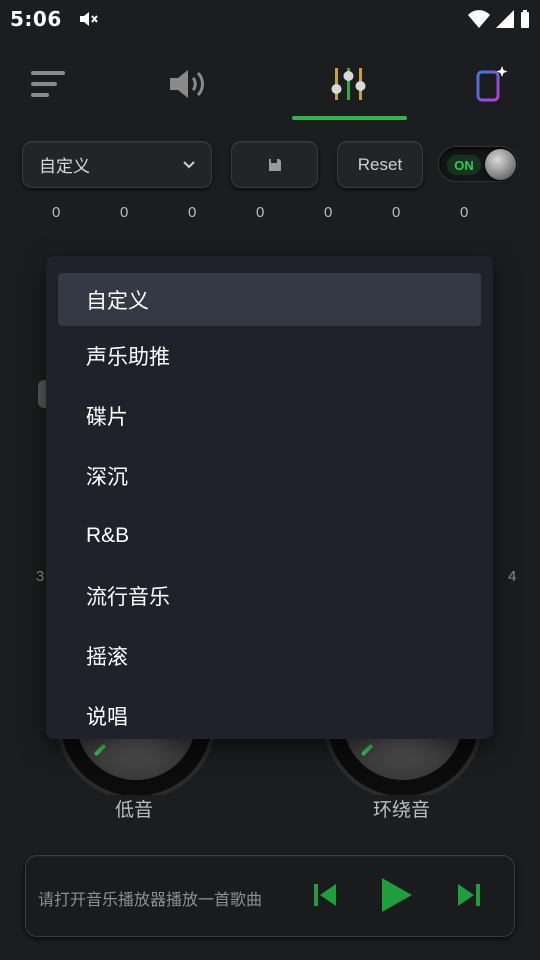 The height and width of the screenshot is (960, 540). I want to click on signal-icon, so click(505, 19).